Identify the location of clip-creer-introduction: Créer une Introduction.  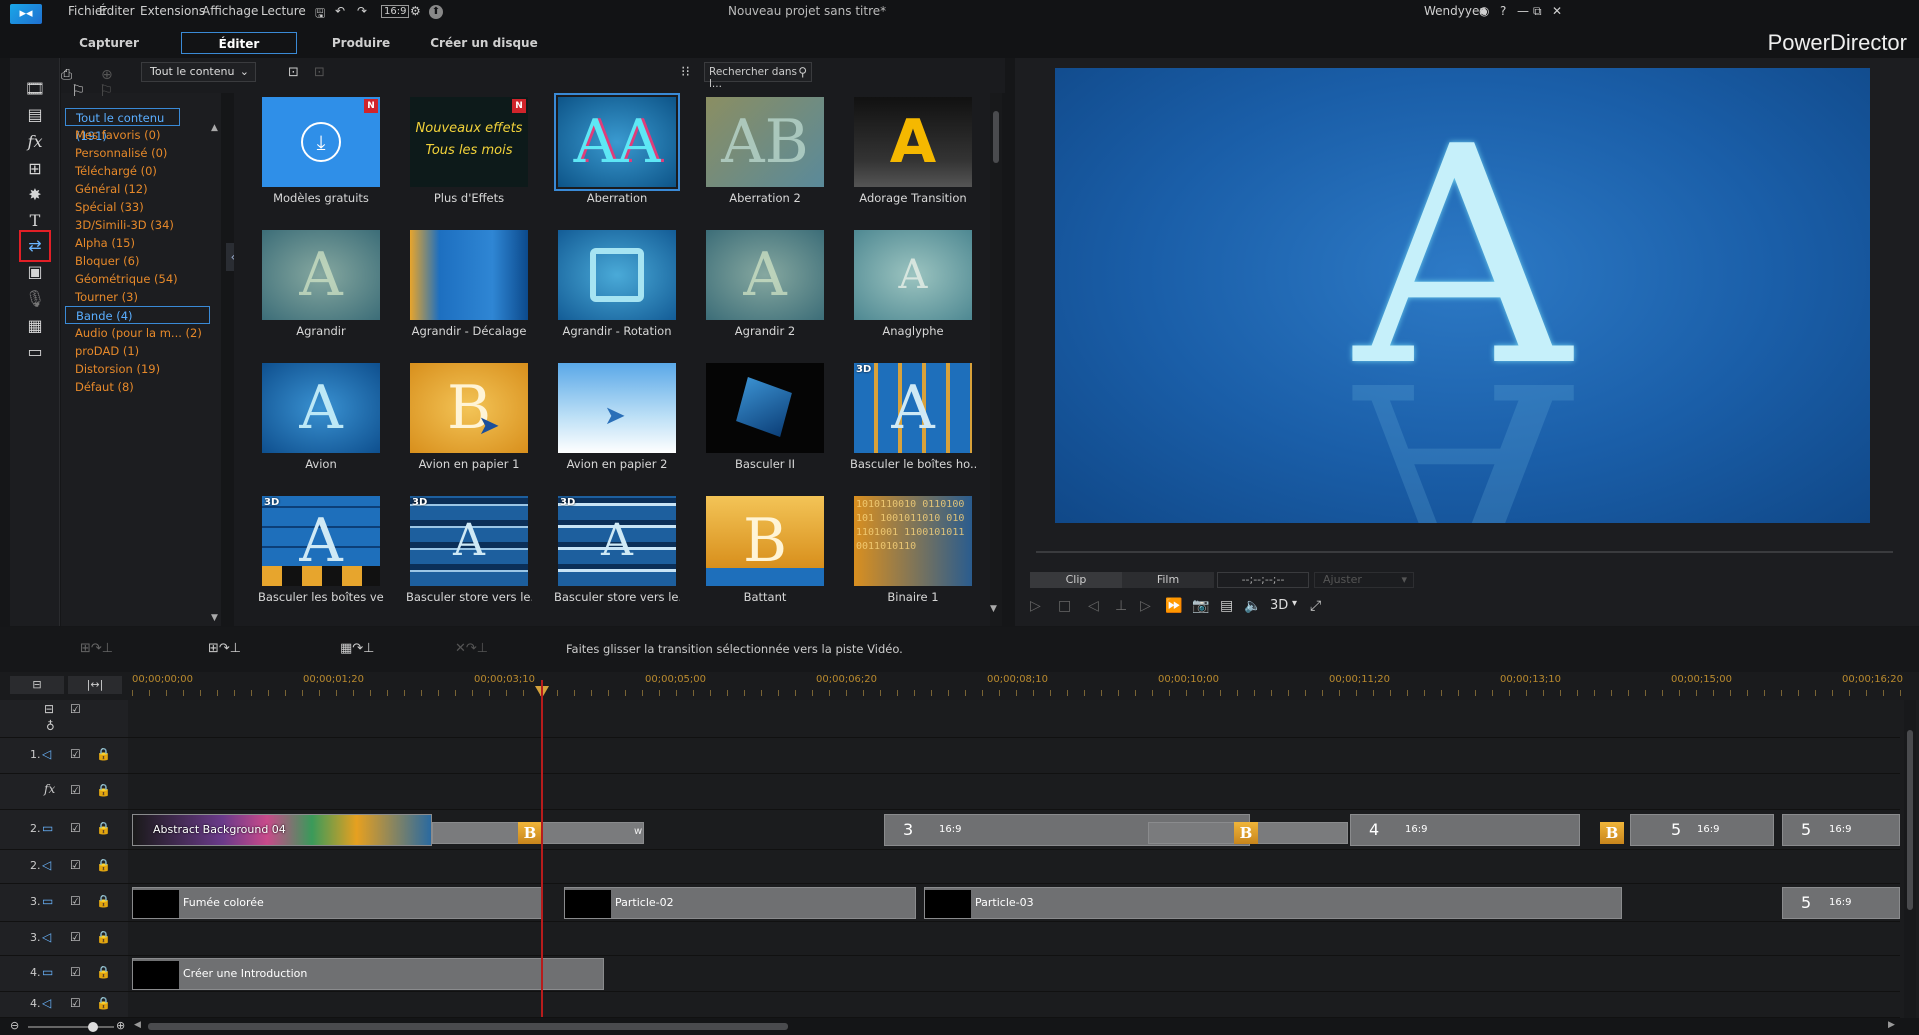
(368, 974).